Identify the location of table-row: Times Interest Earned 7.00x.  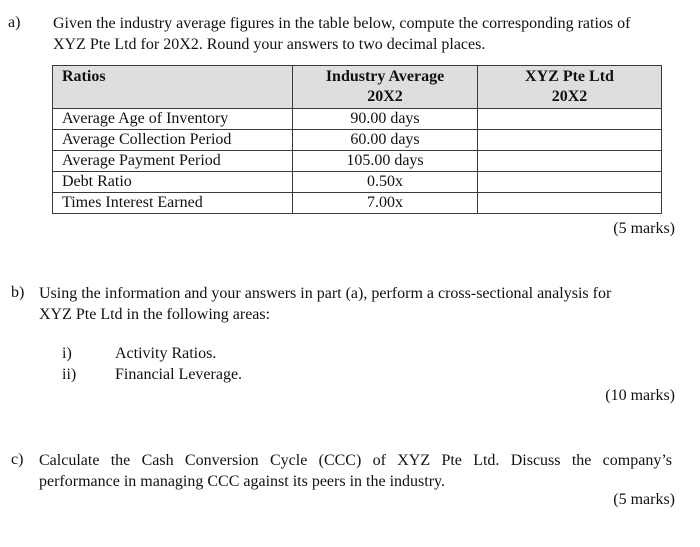
(357, 203).